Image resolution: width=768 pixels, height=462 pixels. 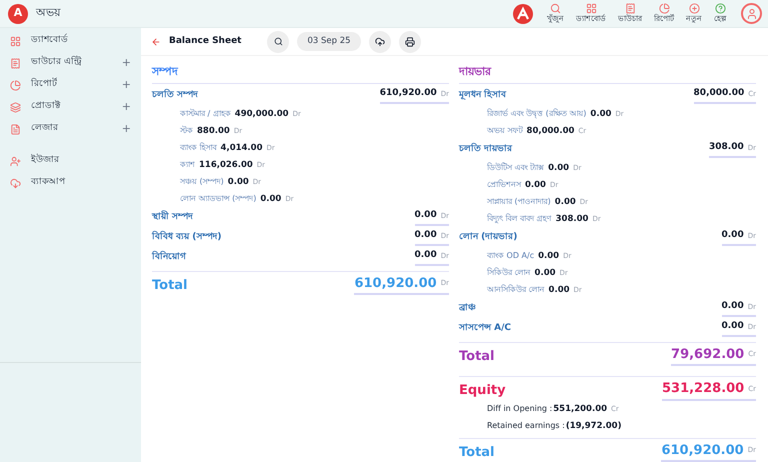 I want to click on item-label: বিদ্যুৎ বিল বাবদ গ্রহণ, so click(x=519, y=219).